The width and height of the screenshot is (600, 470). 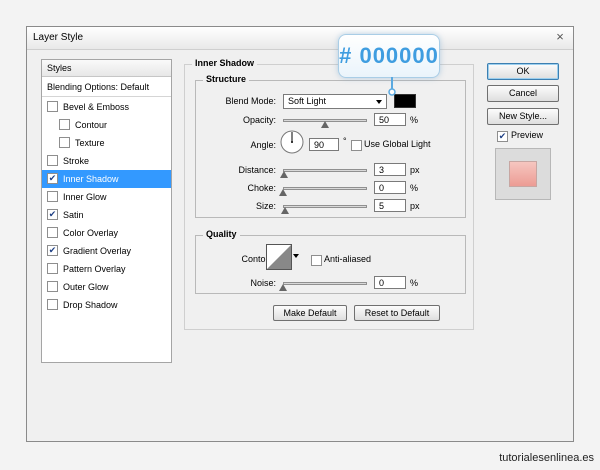 What do you see at coordinates (58, 37) in the screenshot?
I see `dialog-title: Layer Style` at bounding box center [58, 37].